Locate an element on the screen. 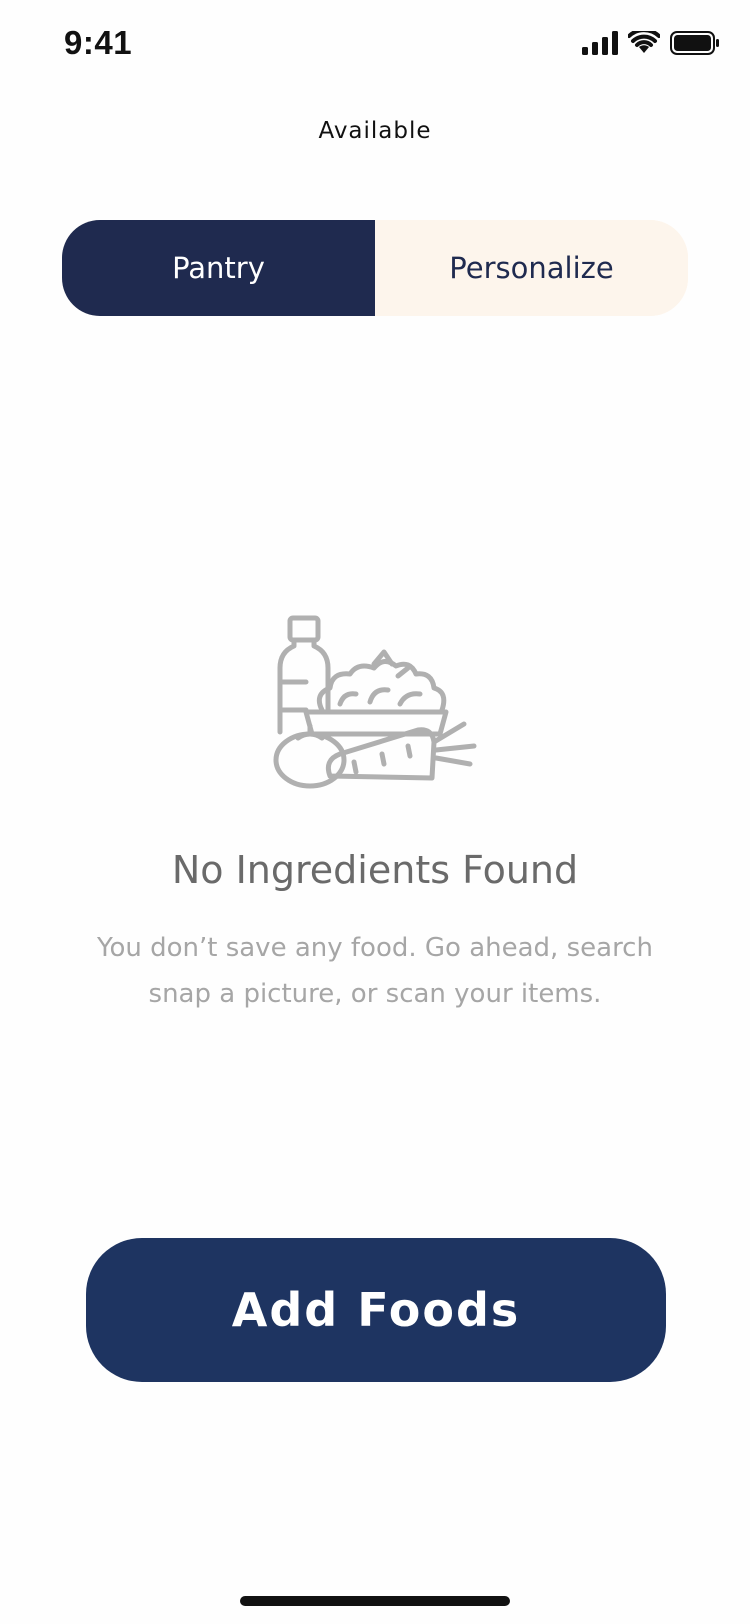  wifi-icon is located at coordinates (644, 43).